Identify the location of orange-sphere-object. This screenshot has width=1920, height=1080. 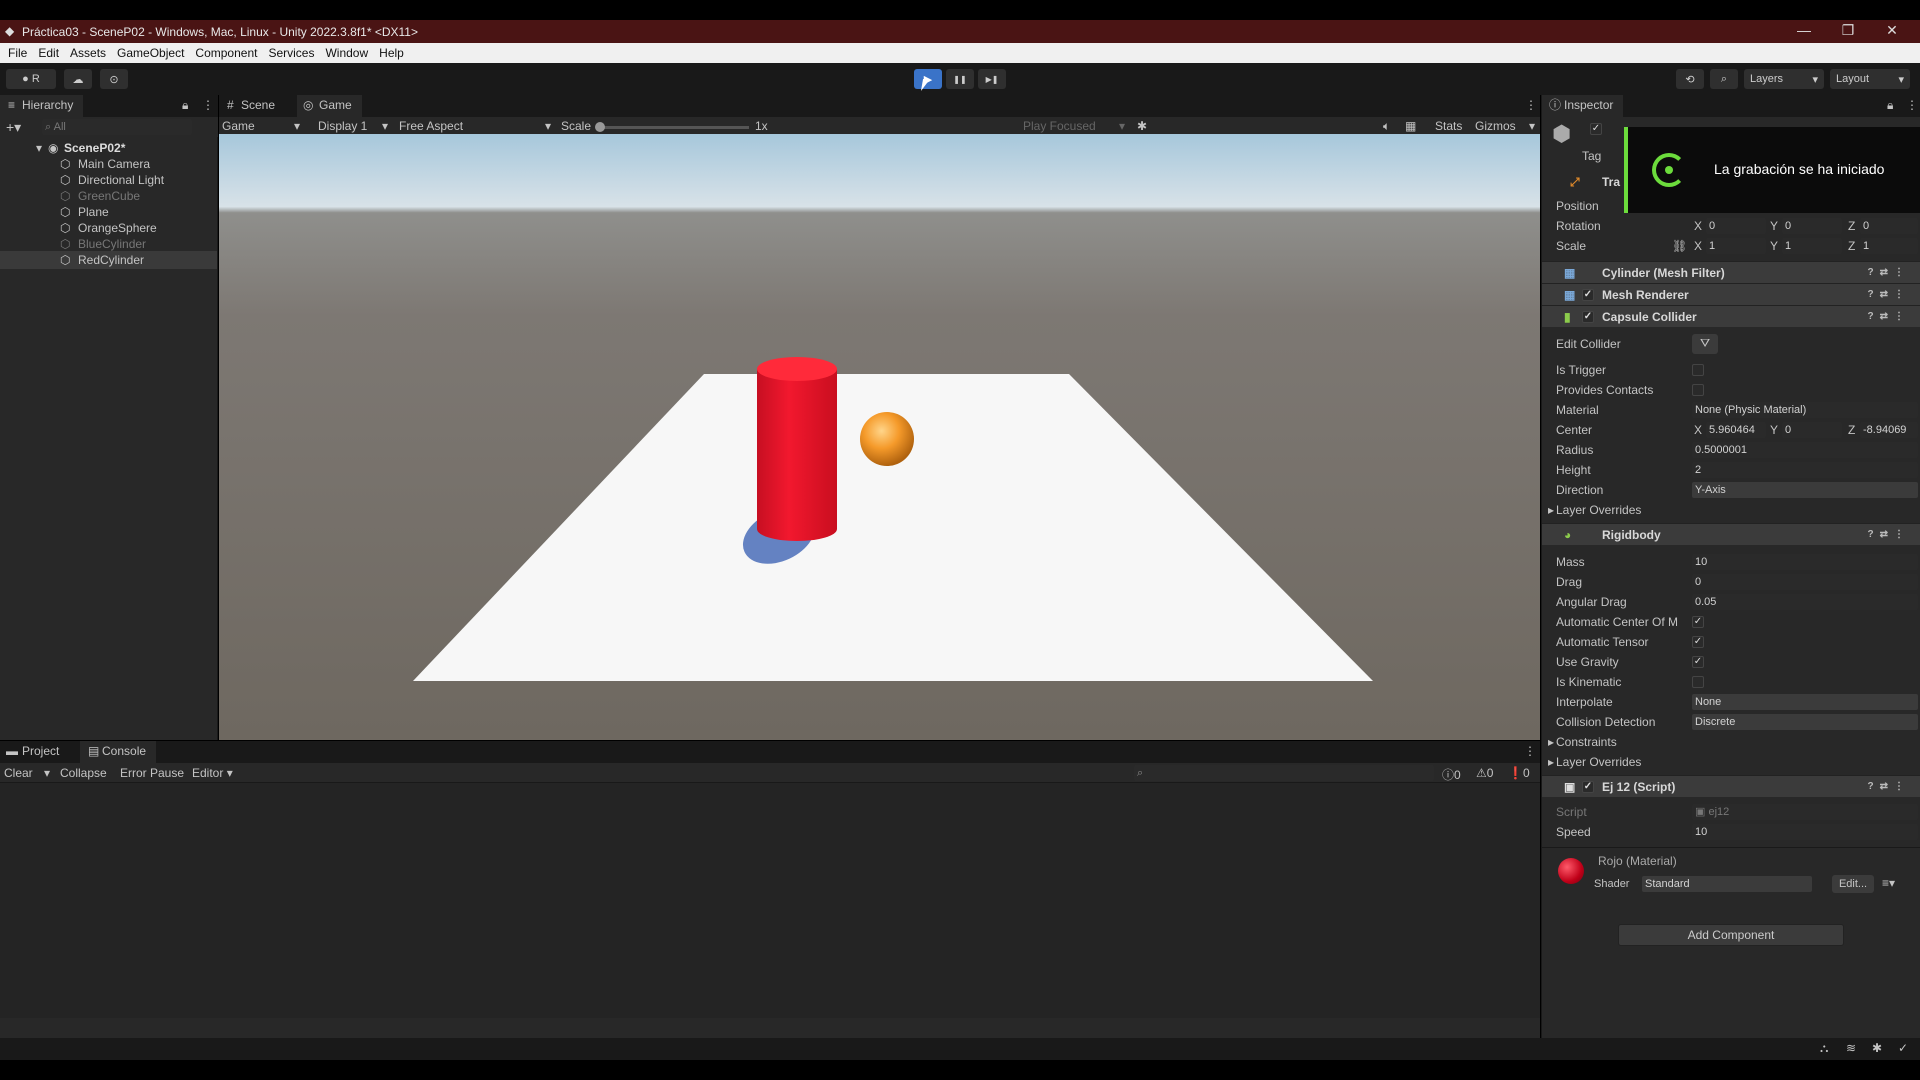
(887, 439).